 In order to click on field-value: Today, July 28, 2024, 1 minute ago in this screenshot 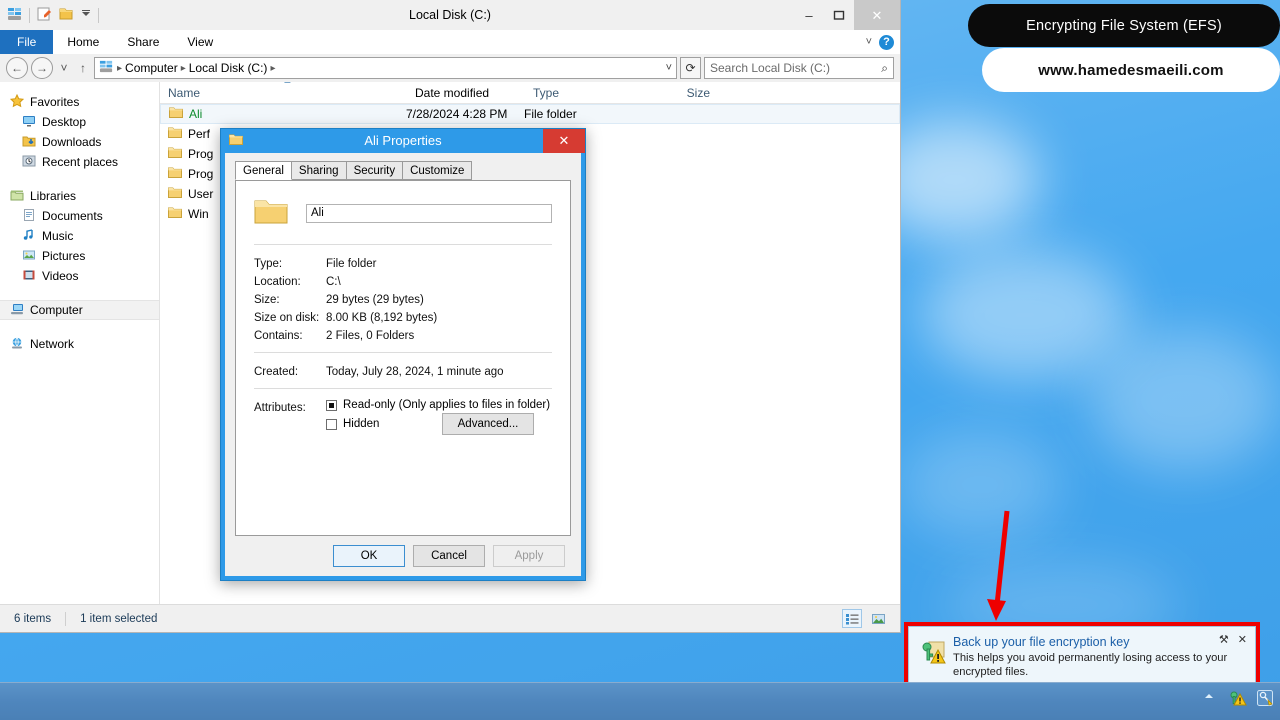, I will do `click(415, 372)`.